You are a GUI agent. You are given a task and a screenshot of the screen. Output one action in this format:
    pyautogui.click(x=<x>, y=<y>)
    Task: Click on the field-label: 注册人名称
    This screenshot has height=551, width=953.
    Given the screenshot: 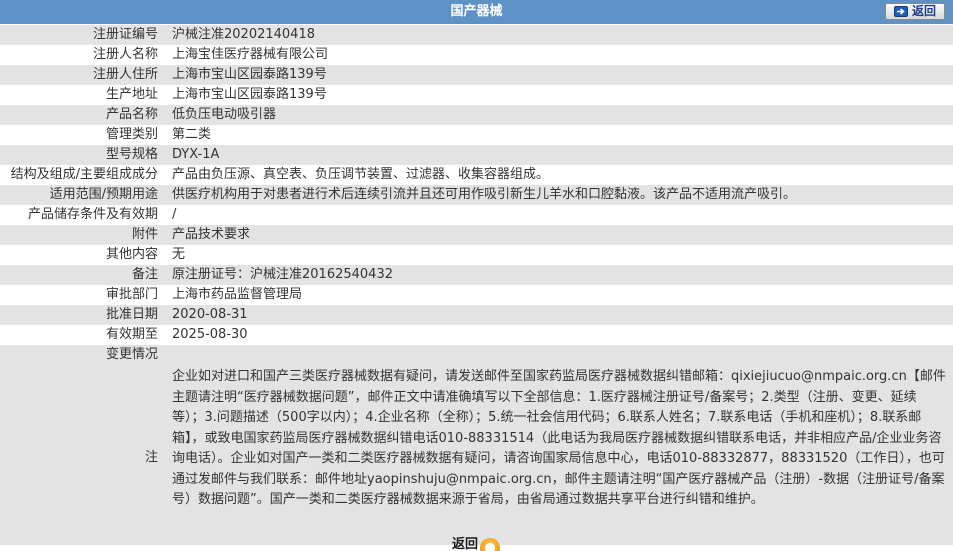 What is the action you would take?
    pyautogui.click(x=81, y=55)
    